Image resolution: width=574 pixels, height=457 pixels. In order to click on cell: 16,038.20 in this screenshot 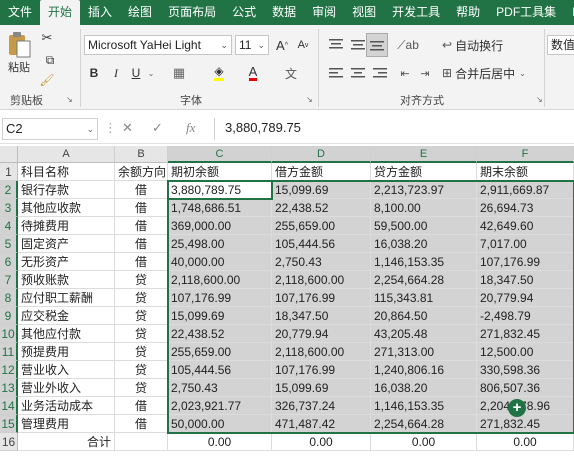, I will do `click(424, 244)`.